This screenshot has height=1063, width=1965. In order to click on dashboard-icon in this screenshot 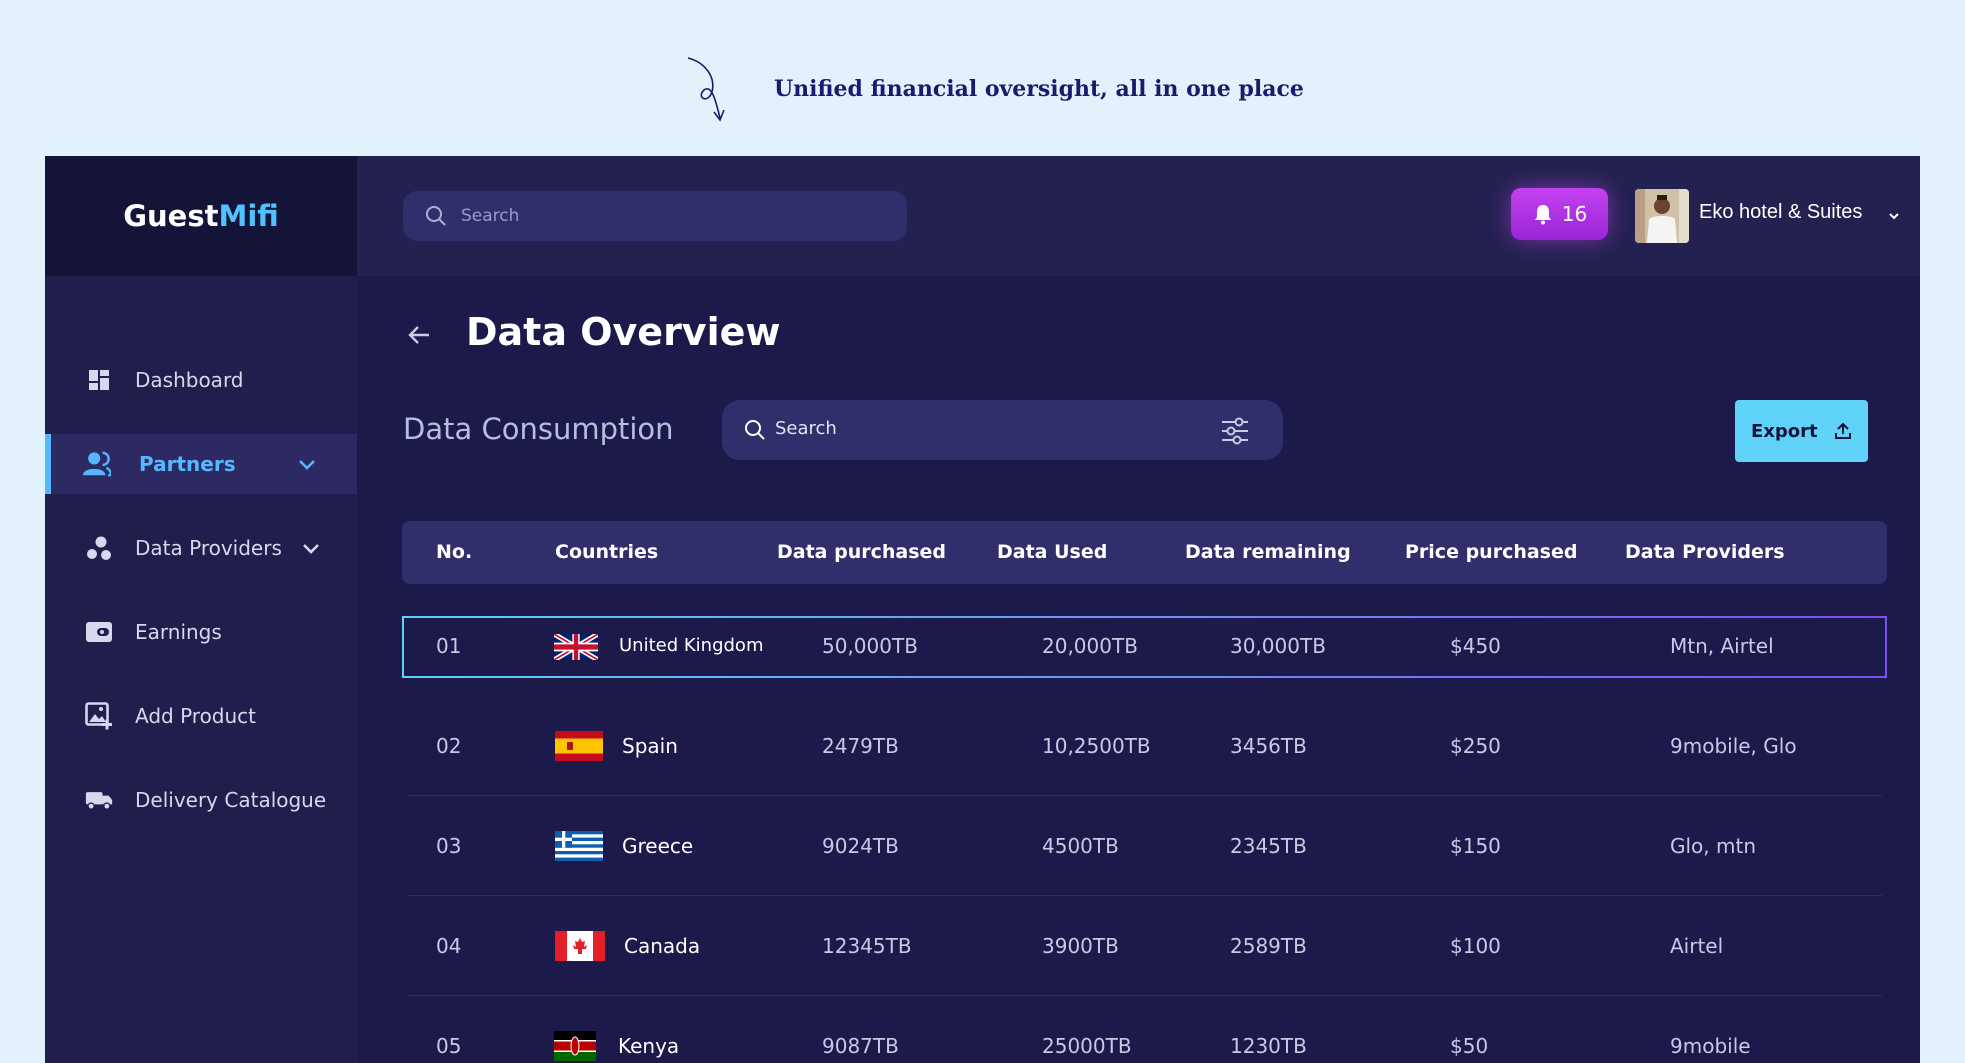, I will do `click(99, 380)`.